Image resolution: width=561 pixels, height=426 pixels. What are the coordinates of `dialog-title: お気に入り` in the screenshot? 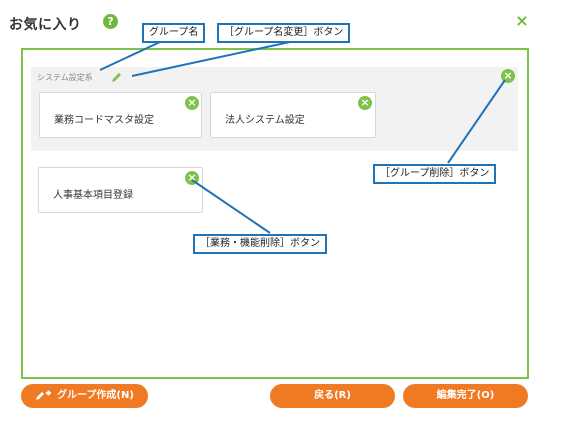 It's located at (45, 25).